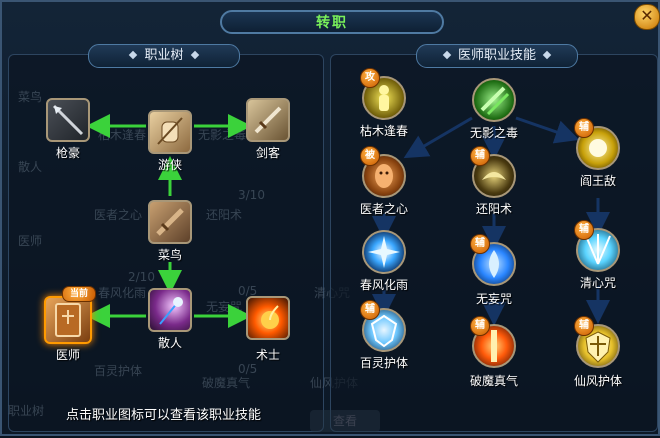 Image resolution: width=660 pixels, height=438 pixels. Describe the element at coordinates (67, 355) in the screenshot. I see `career-label-yishi: 医师` at that location.